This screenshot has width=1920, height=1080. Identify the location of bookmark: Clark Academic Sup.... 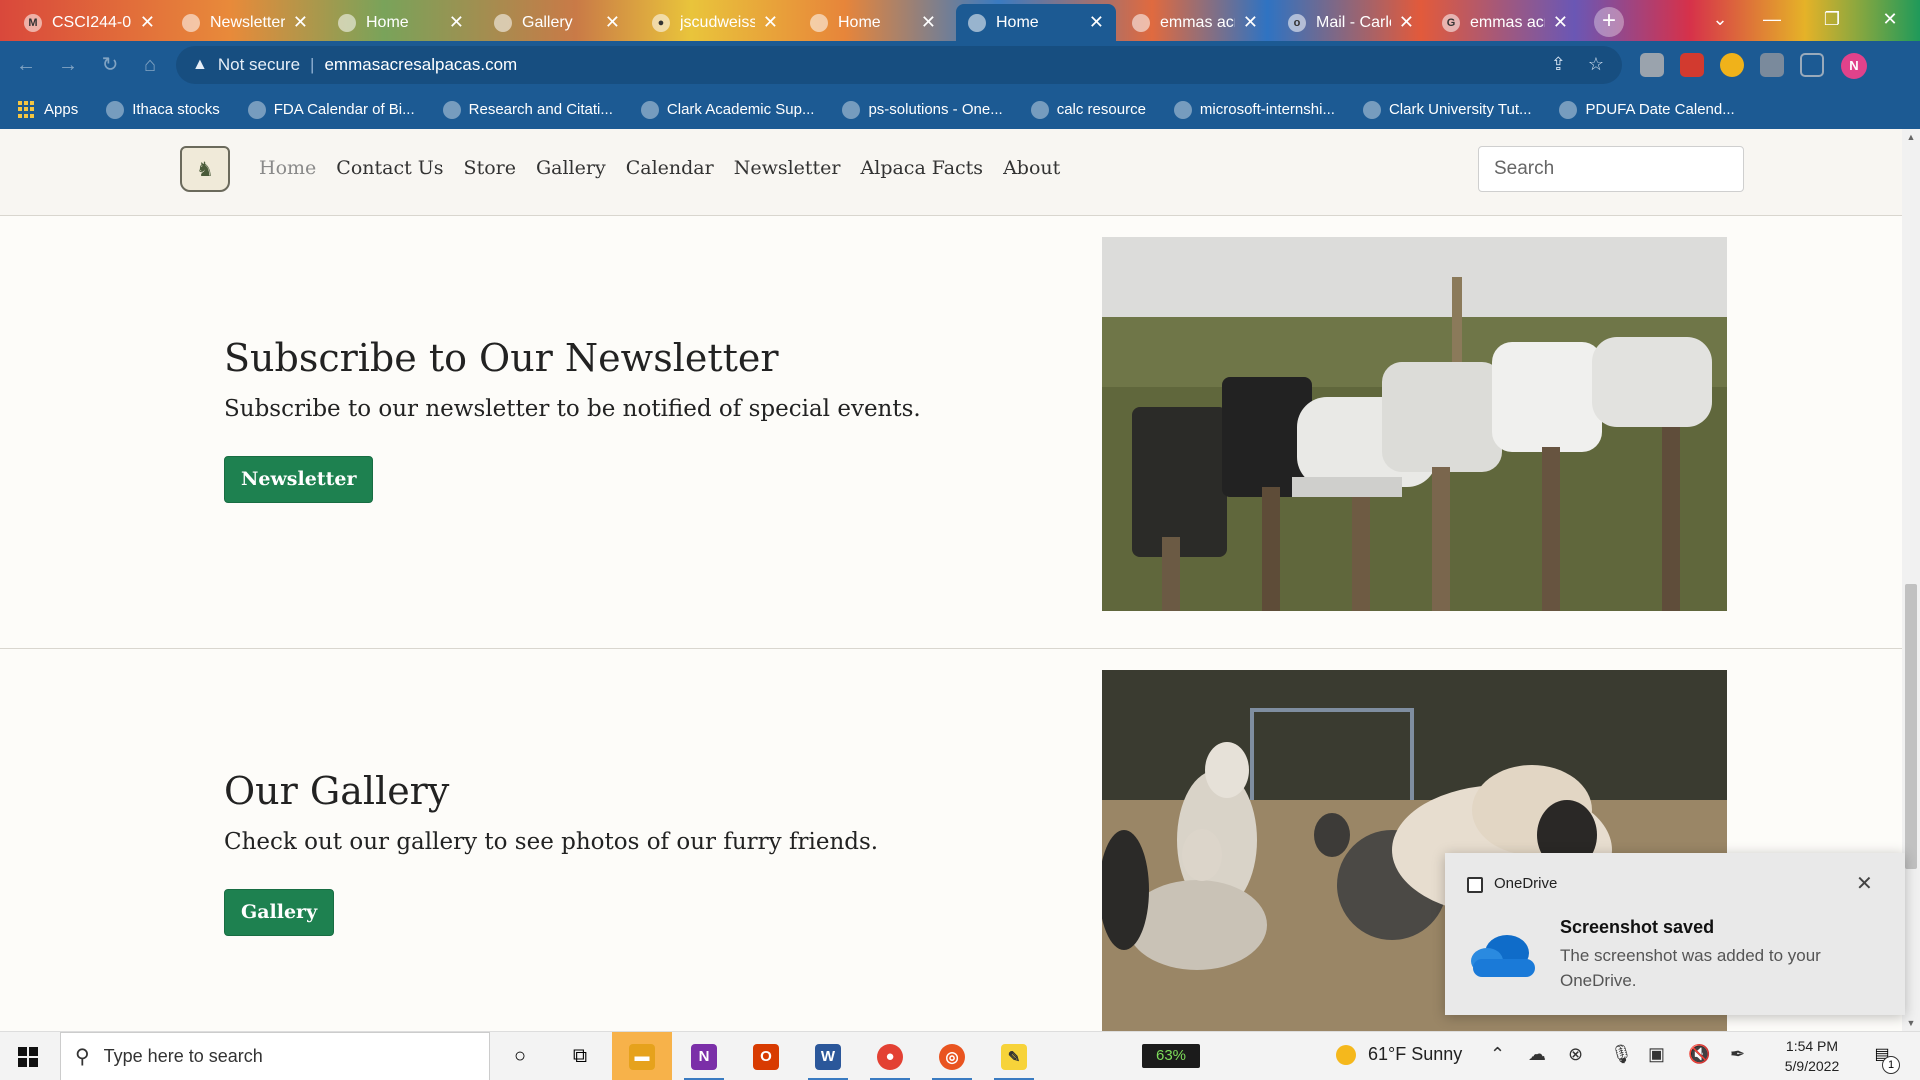
(727, 109).